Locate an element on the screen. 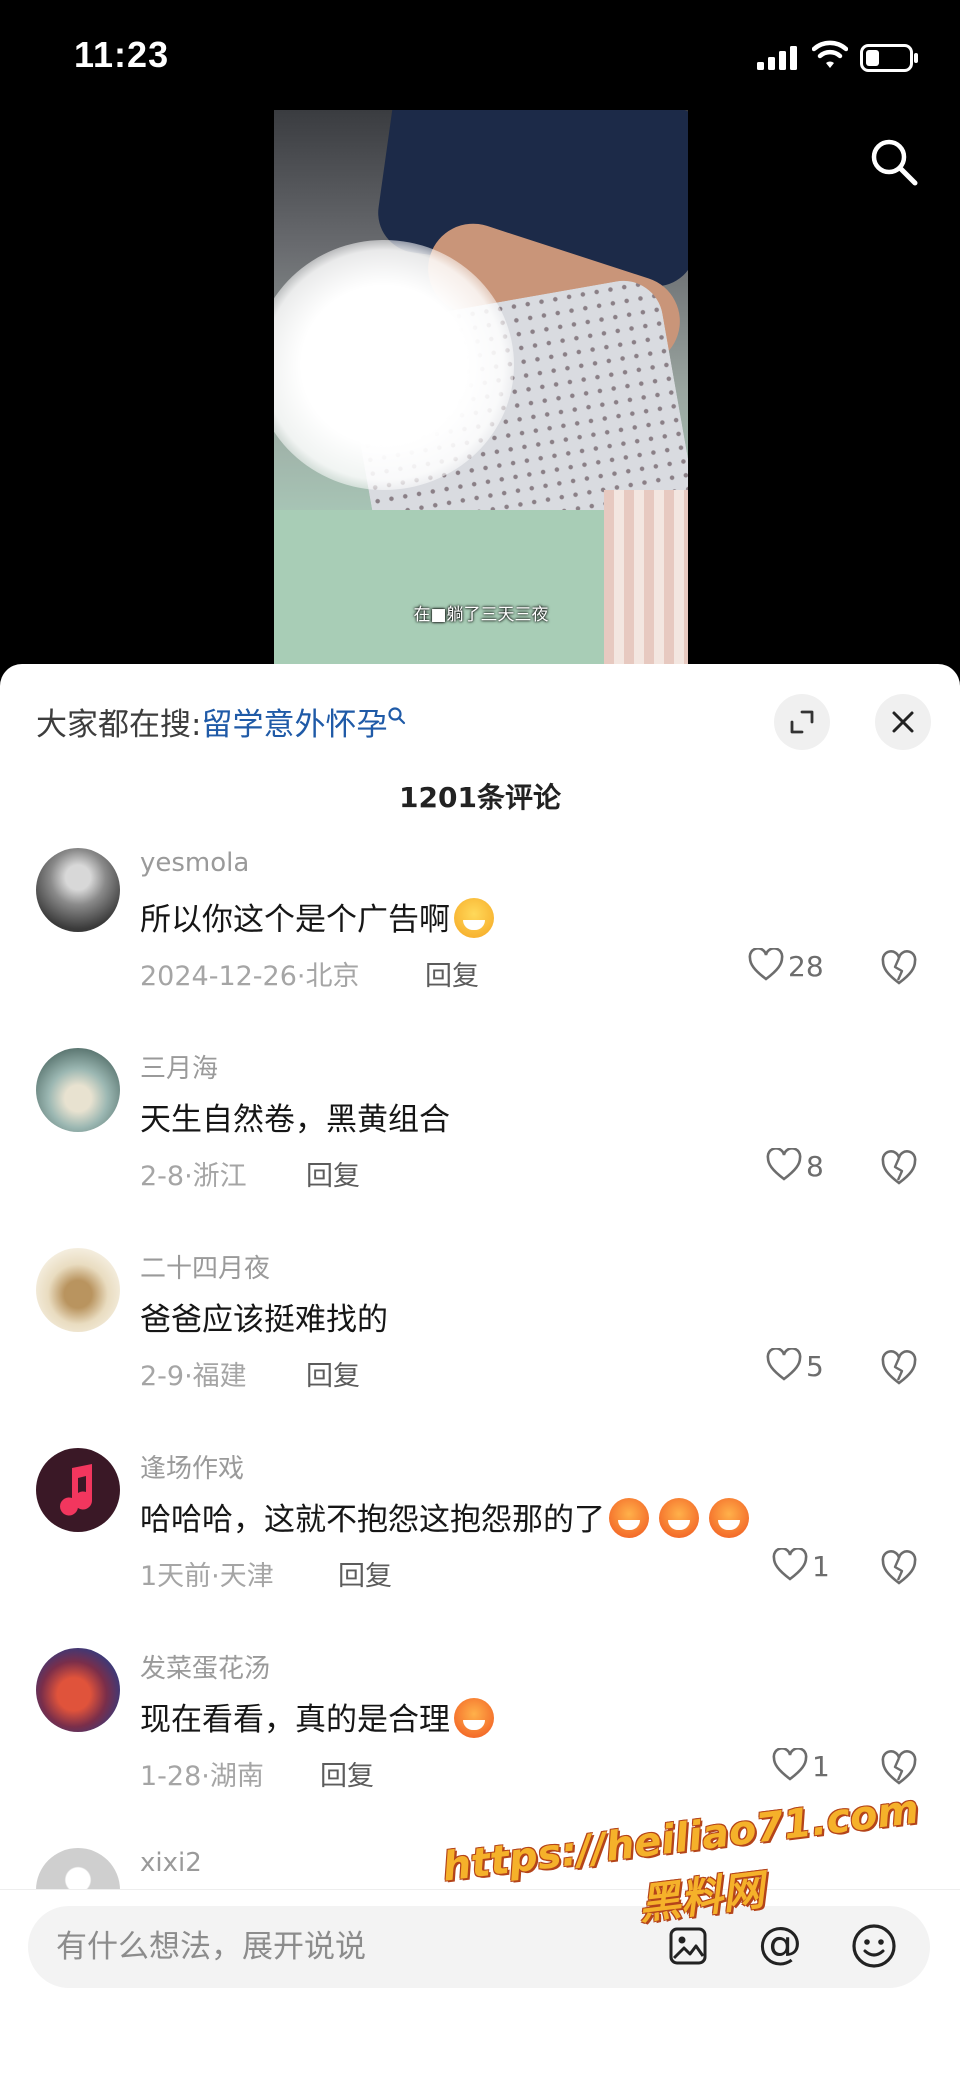 Image resolution: width=960 pixels, height=2080 pixels. comment-username: yesmola is located at coordinates (194, 863).